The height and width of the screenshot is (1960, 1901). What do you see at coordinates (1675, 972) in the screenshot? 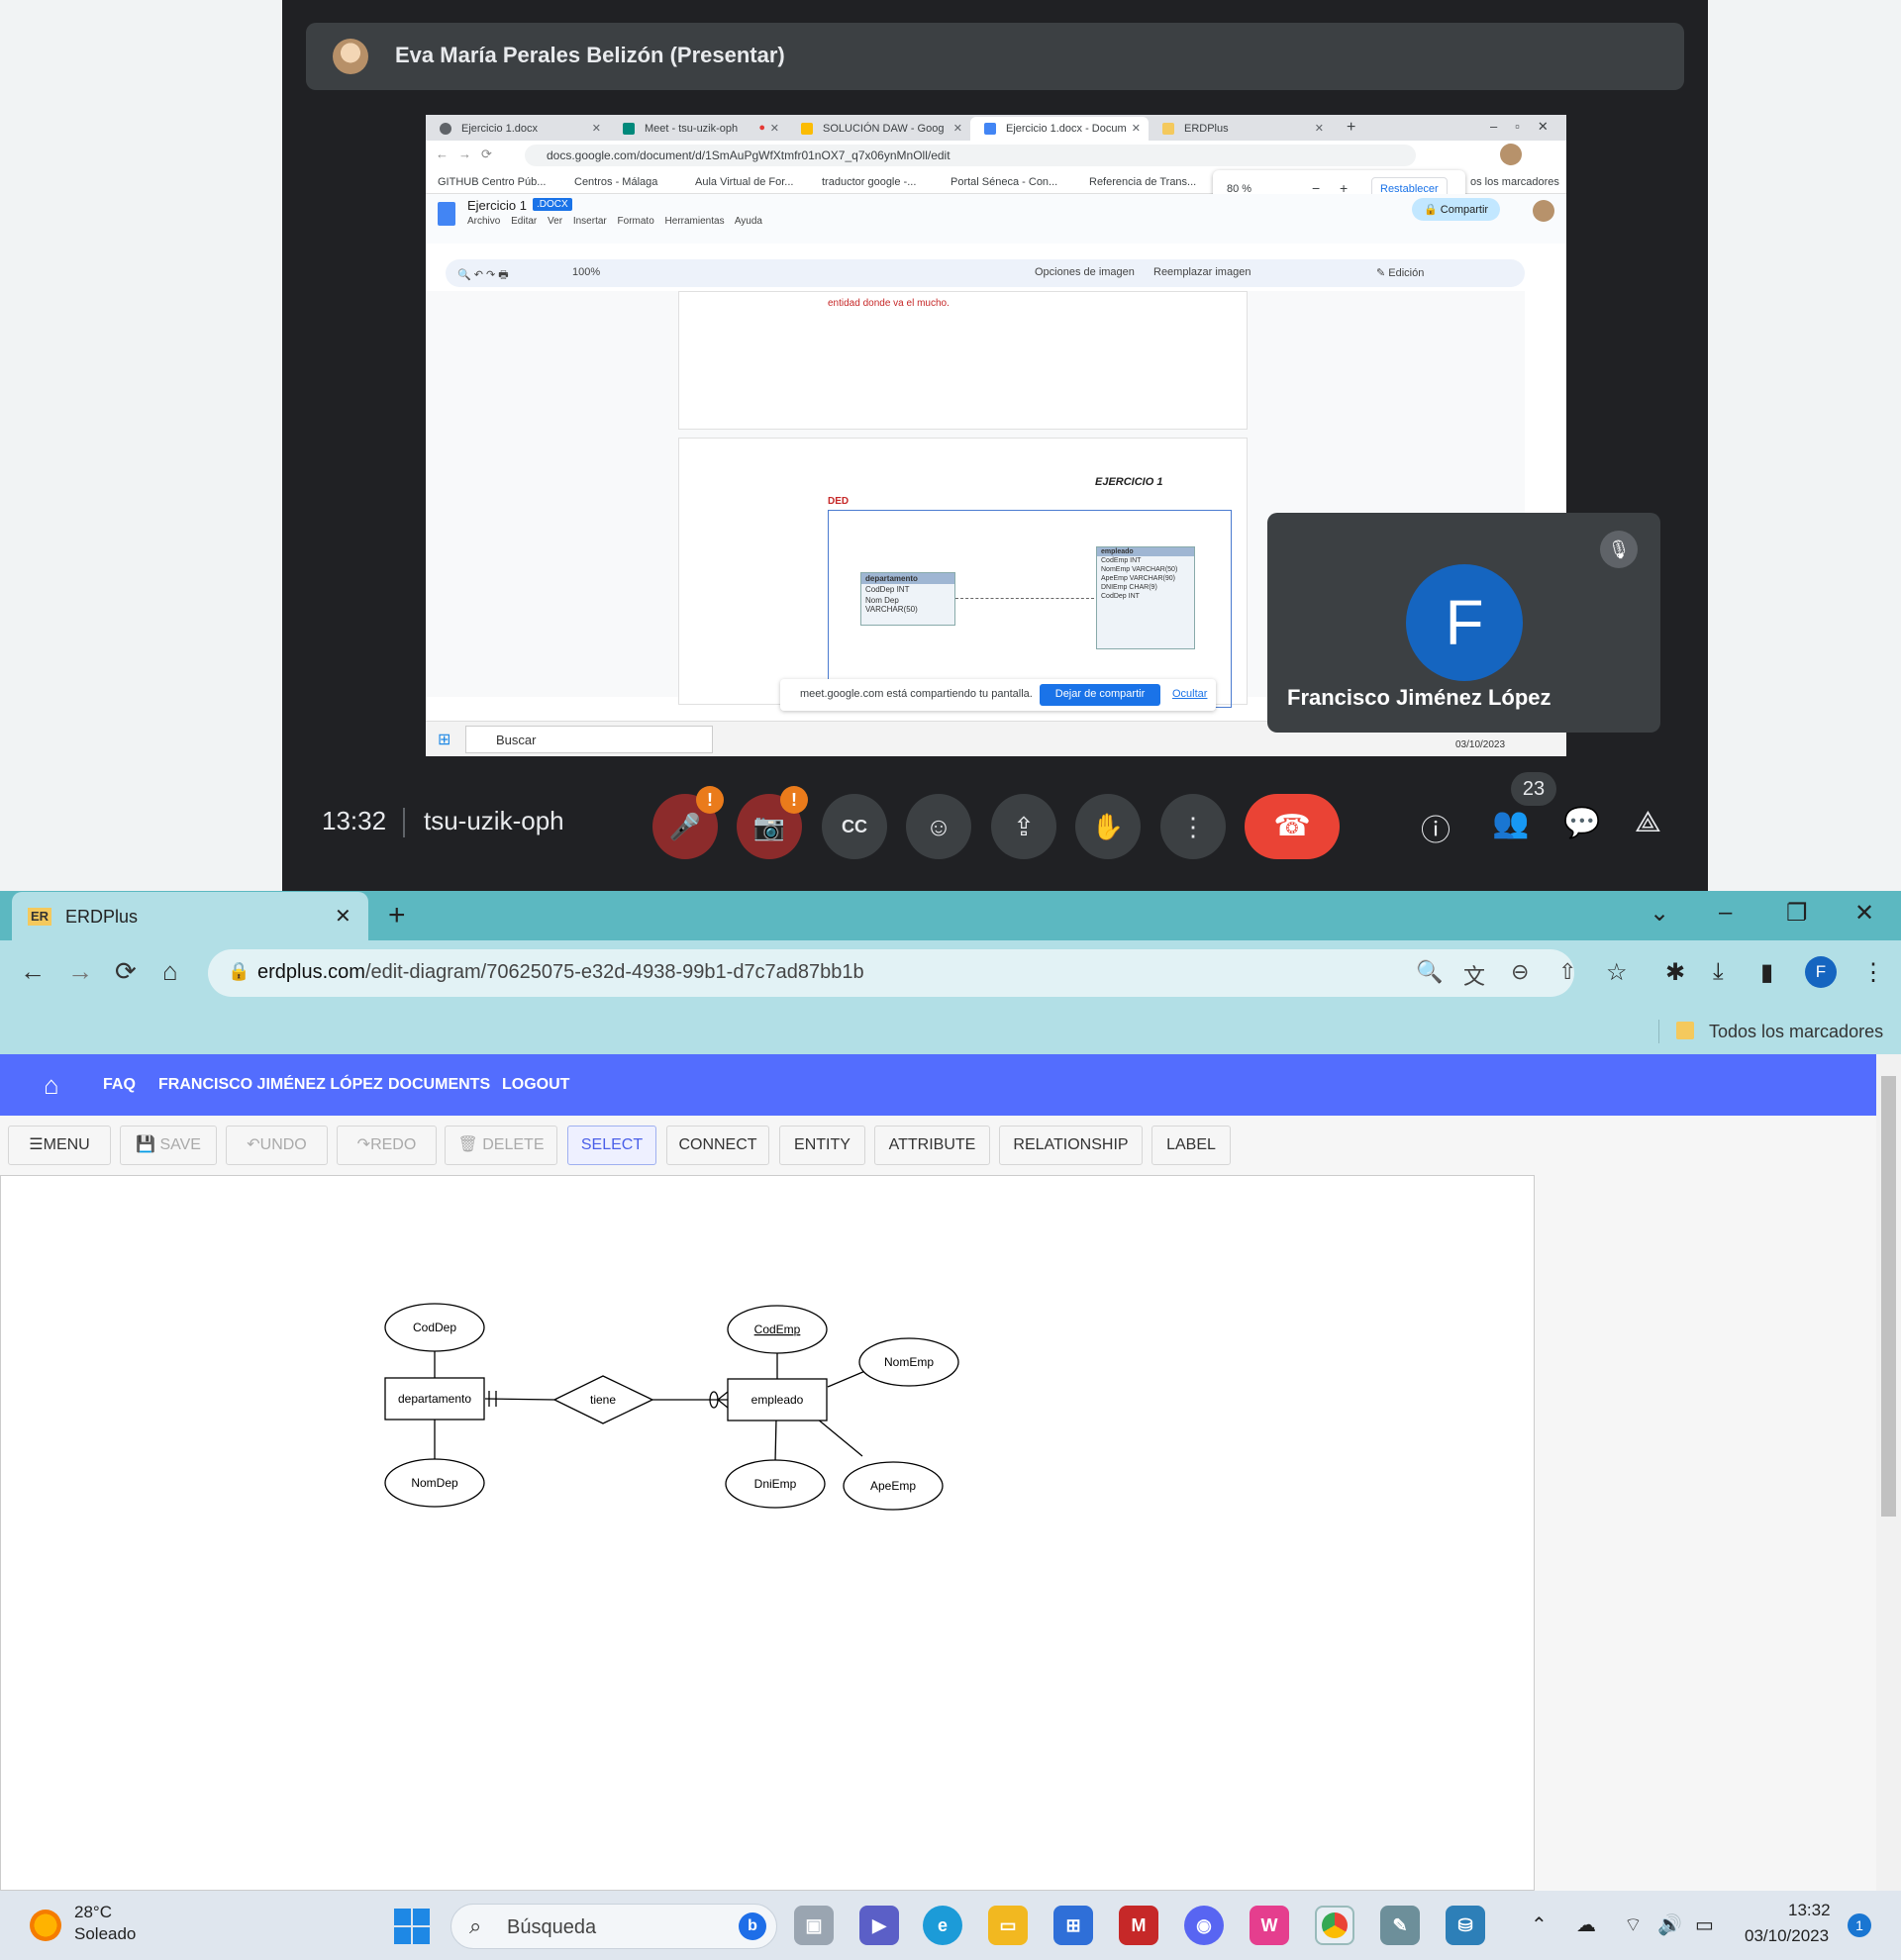
I see `extensions-icon: ✱` at bounding box center [1675, 972].